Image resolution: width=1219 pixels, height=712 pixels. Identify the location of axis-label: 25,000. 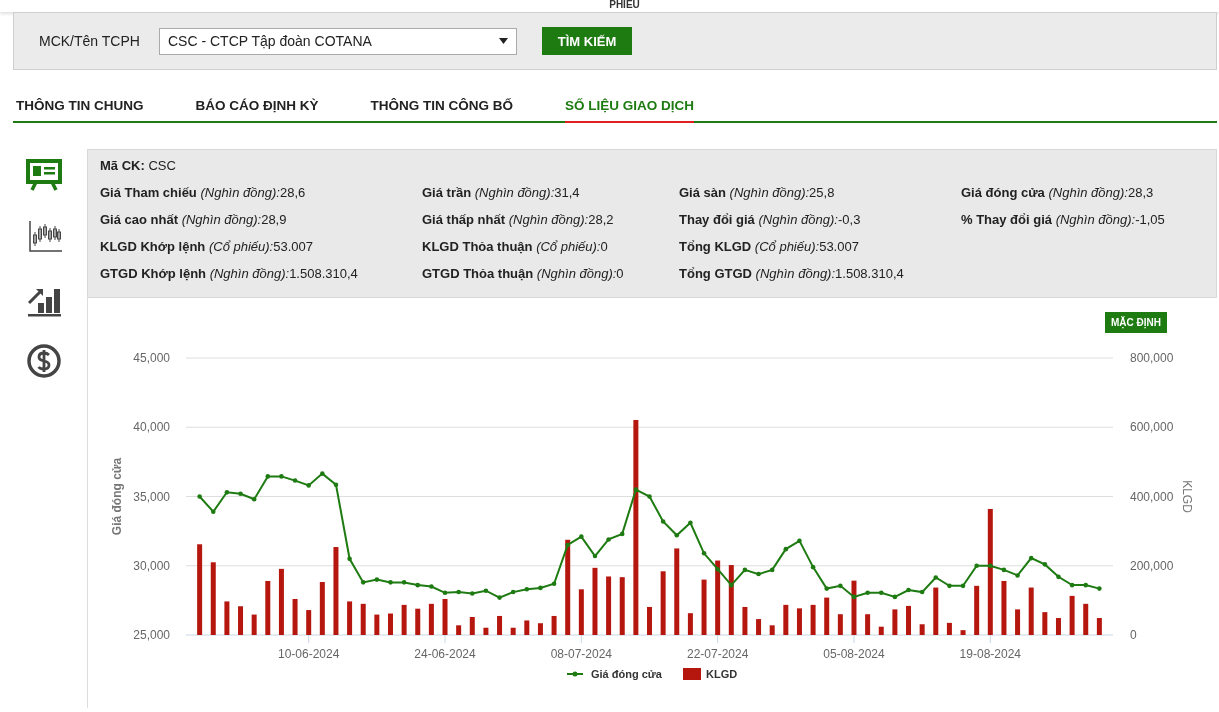
(151, 635).